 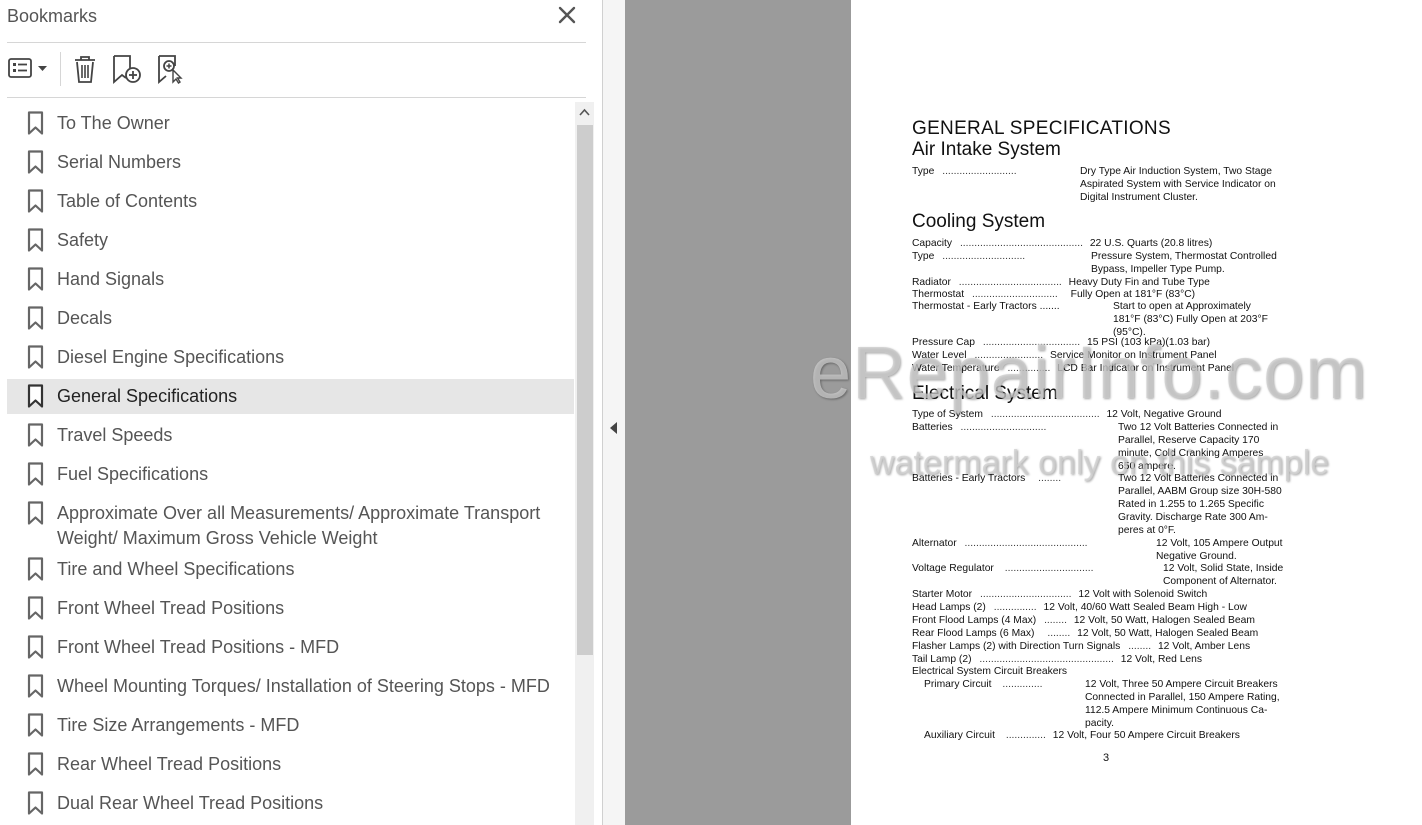 I want to click on panel-resize-strip, so click(x=614, y=412).